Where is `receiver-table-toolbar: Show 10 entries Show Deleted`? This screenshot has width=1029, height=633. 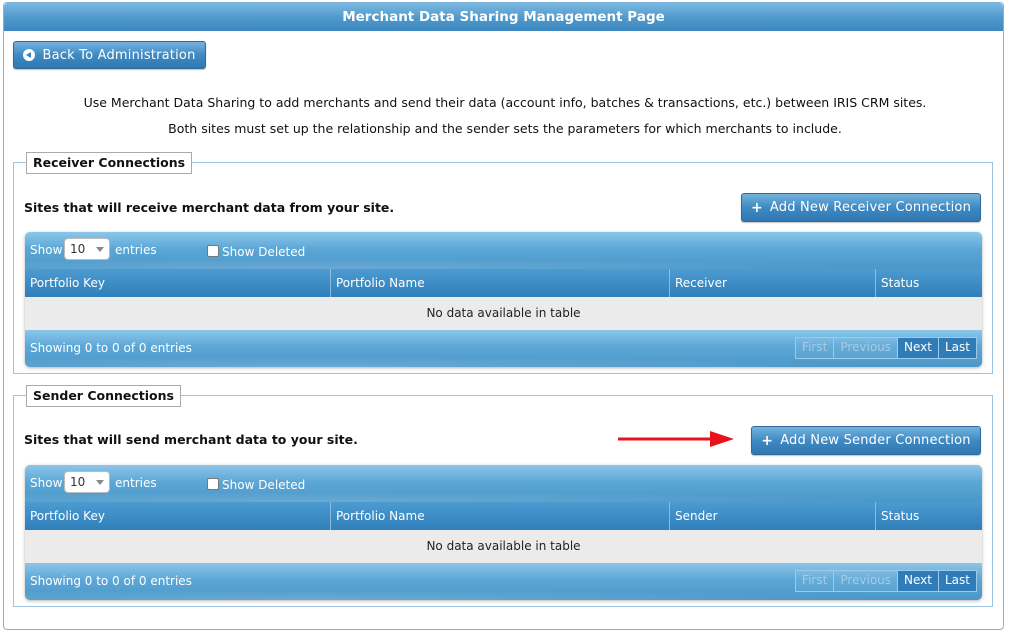 receiver-table-toolbar: Show 10 entries Show Deleted is located at coordinates (503, 250).